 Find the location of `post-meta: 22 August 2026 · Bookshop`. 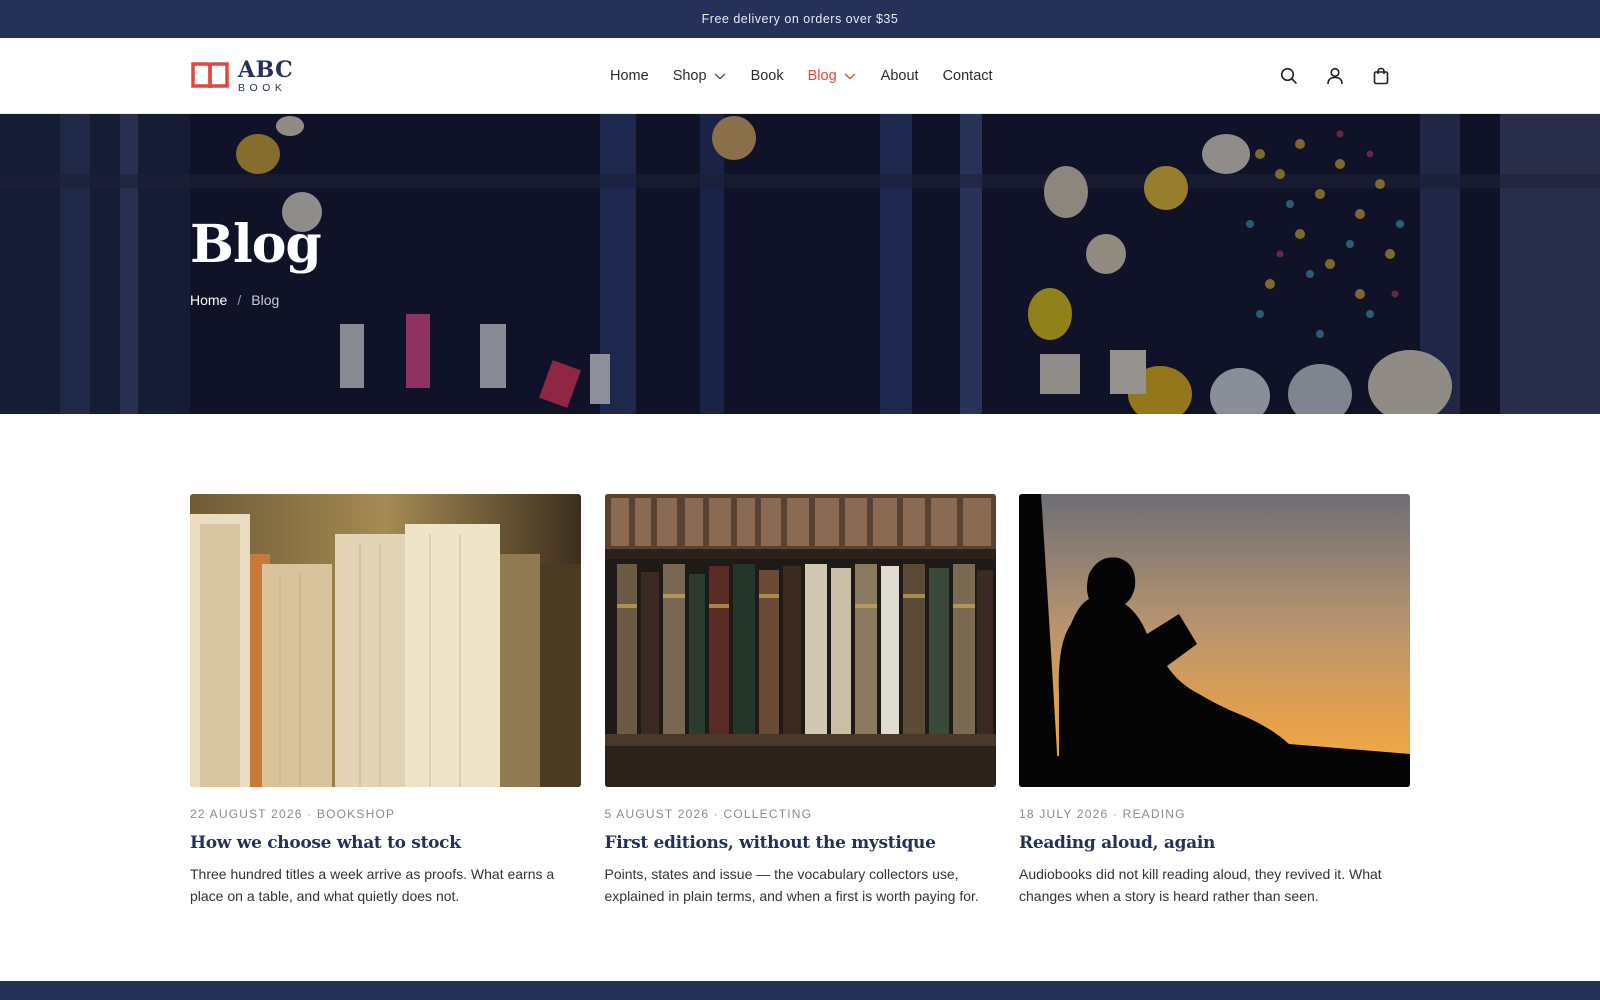

post-meta: 22 August 2026 · Bookshop is located at coordinates (293, 814).